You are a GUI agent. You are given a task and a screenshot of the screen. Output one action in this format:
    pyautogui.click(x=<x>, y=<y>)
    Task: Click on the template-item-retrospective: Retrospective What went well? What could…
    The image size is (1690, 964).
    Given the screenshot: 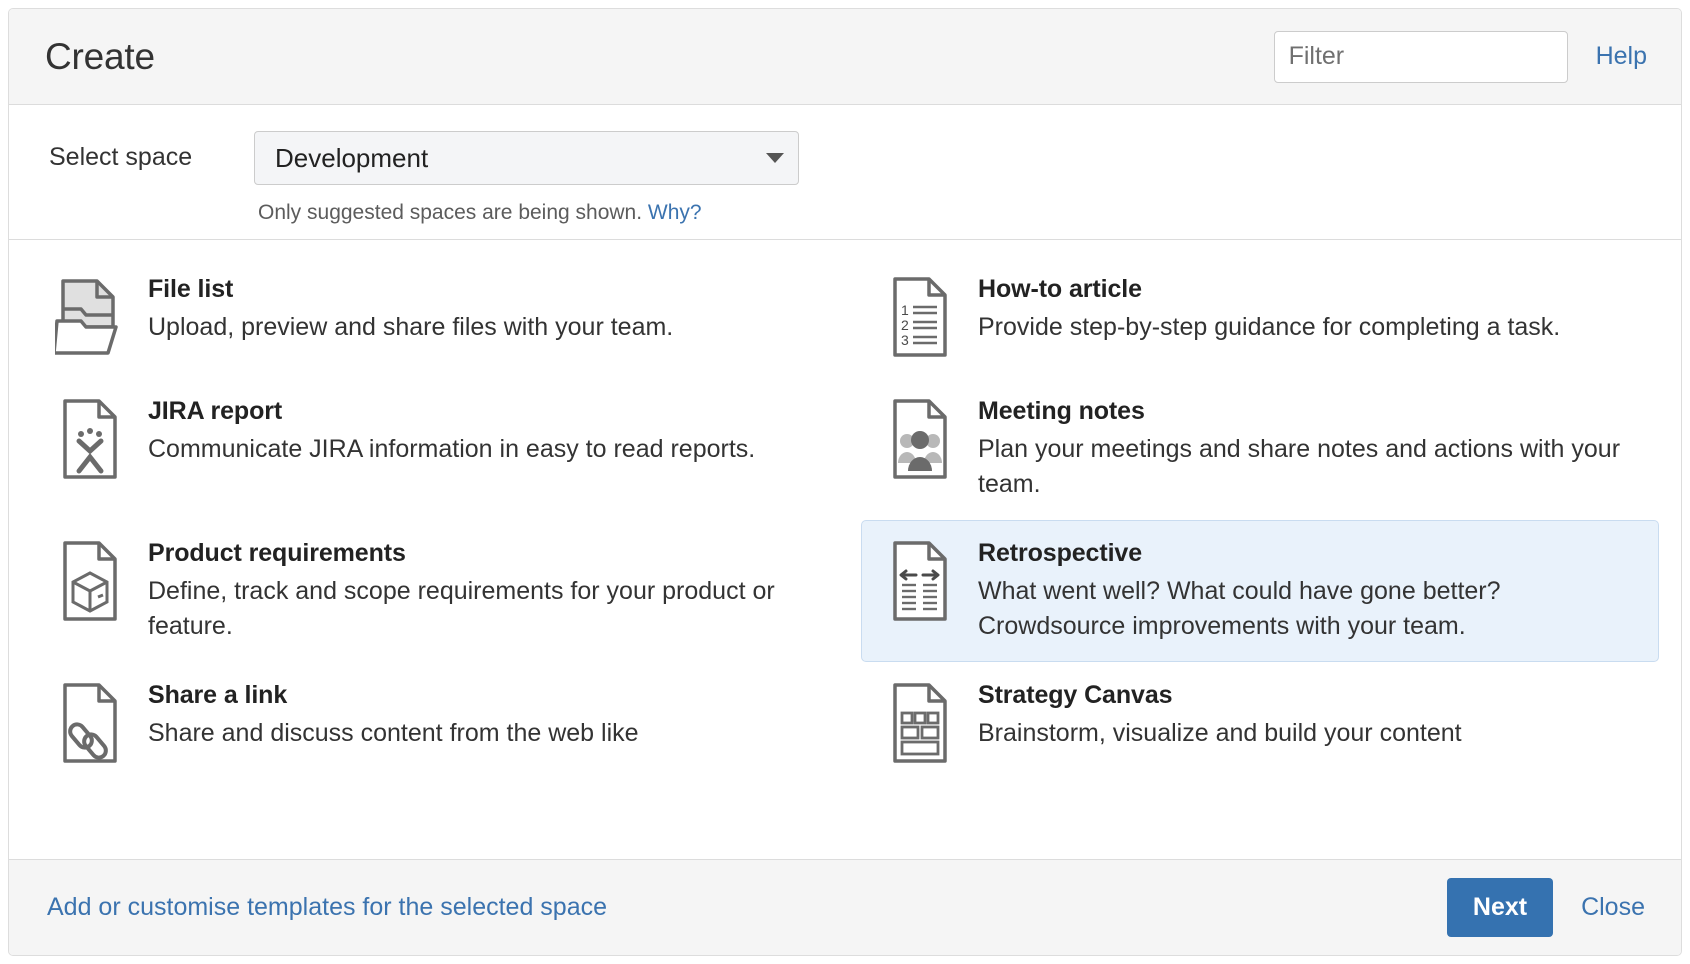 What is the action you would take?
    pyautogui.click(x=1260, y=591)
    